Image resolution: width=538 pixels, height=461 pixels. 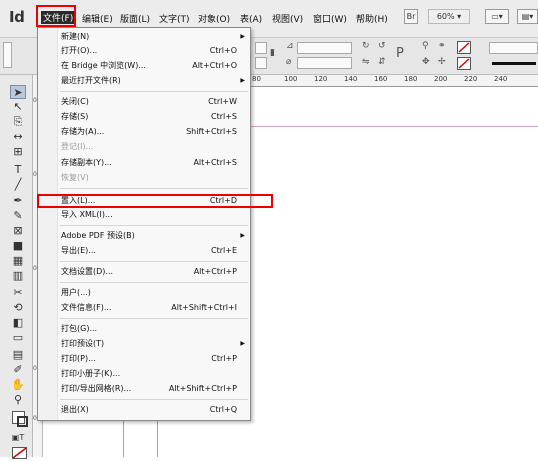 What do you see at coordinates (527, 16) in the screenshot?
I see `arrange-documents-button: ▤▾` at bounding box center [527, 16].